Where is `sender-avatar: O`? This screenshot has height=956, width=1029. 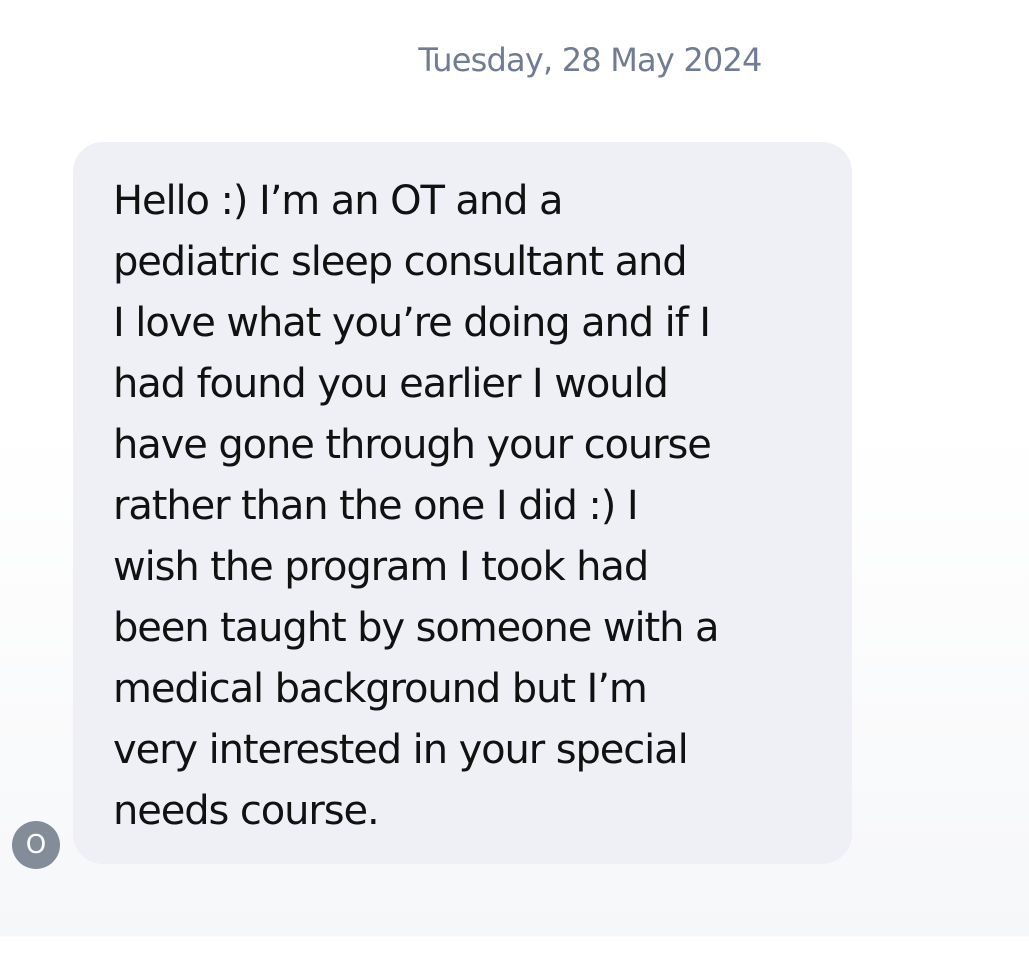 sender-avatar: O is located at coordinates (36, 845).